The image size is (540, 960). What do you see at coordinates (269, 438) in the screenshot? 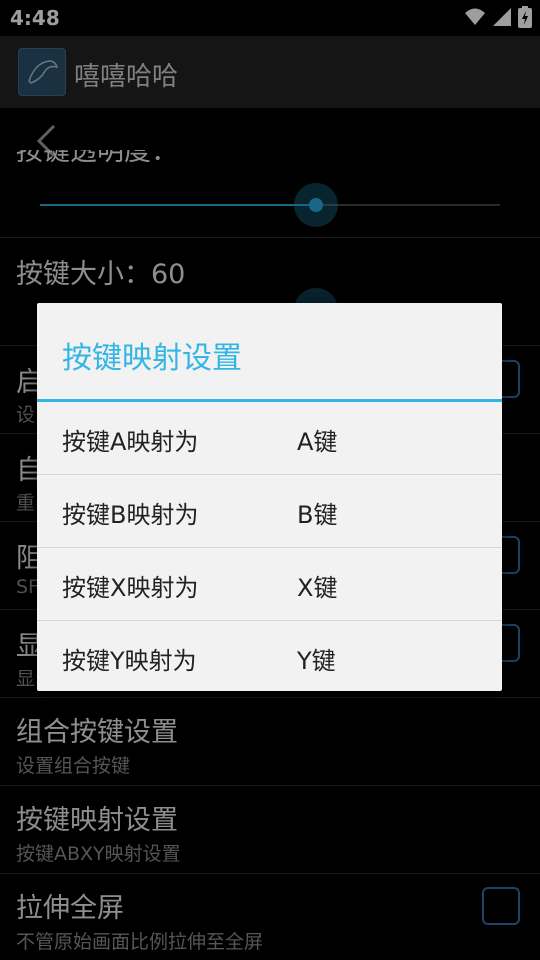
I see `mapping-row-a: 按键A映射为 A键` at bounding box center [269, 438].